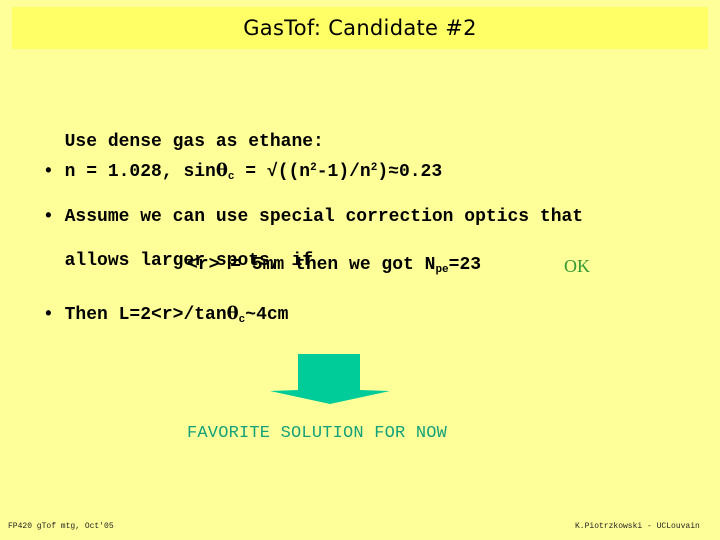 This screenshot has width=720, height=540. Describe the element at coordinates (410, 172) in the screenshot. I see `formula-result: )≈0.23` at that location.